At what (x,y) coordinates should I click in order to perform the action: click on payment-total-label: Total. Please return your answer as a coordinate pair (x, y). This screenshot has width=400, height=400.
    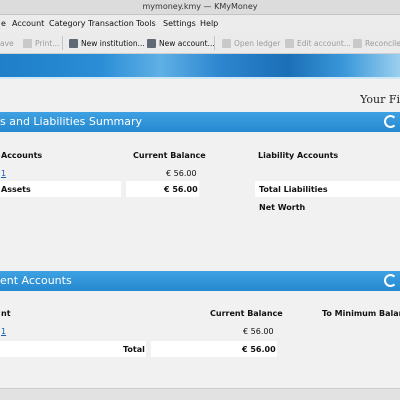
    Looking at the image, I should click on (134, 349).